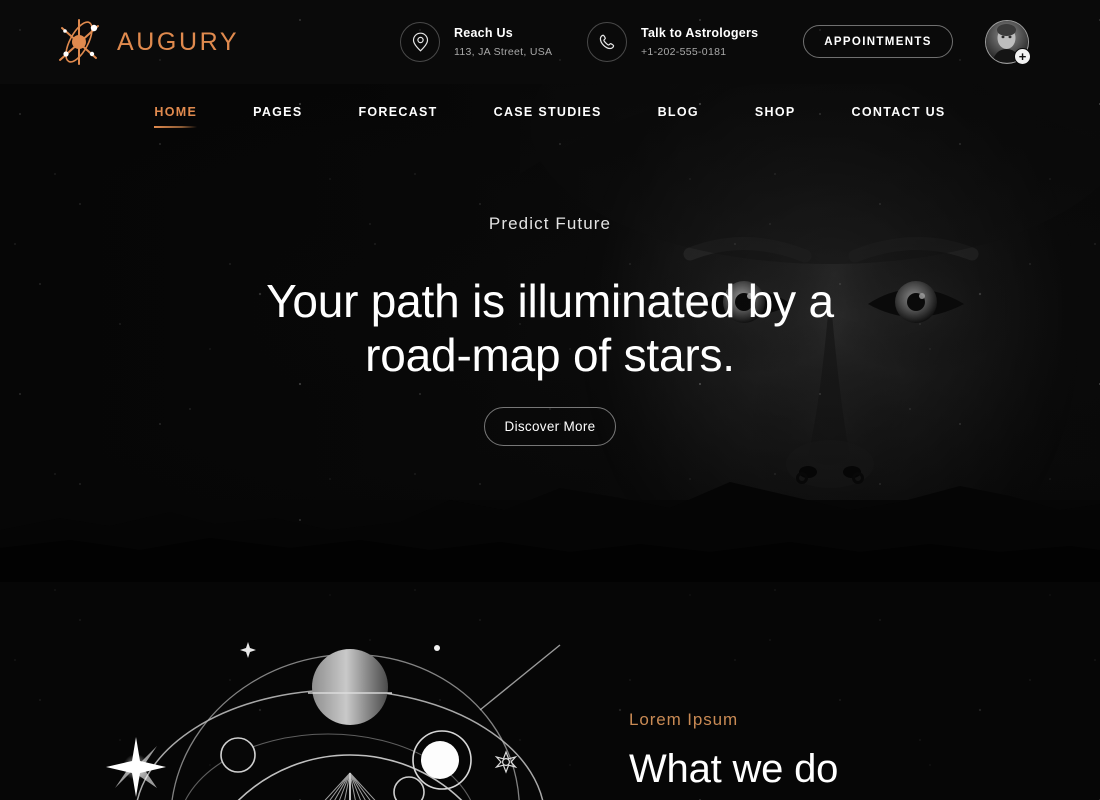 The height and width of the screenshot is (800, 1100). Describe the element at coordinates (437, 648) in the screenshot. I see `star-dot` at that location.